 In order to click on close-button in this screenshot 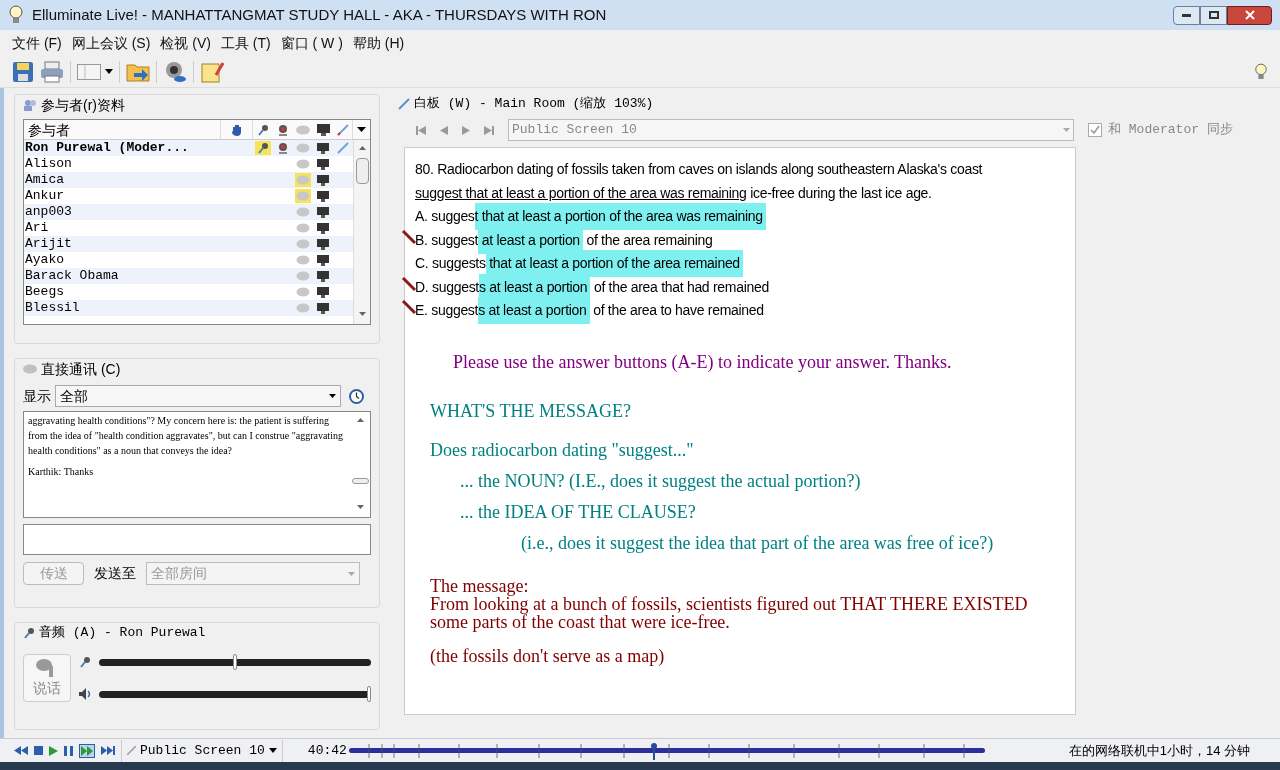, I will do `click(1249, 15)`.